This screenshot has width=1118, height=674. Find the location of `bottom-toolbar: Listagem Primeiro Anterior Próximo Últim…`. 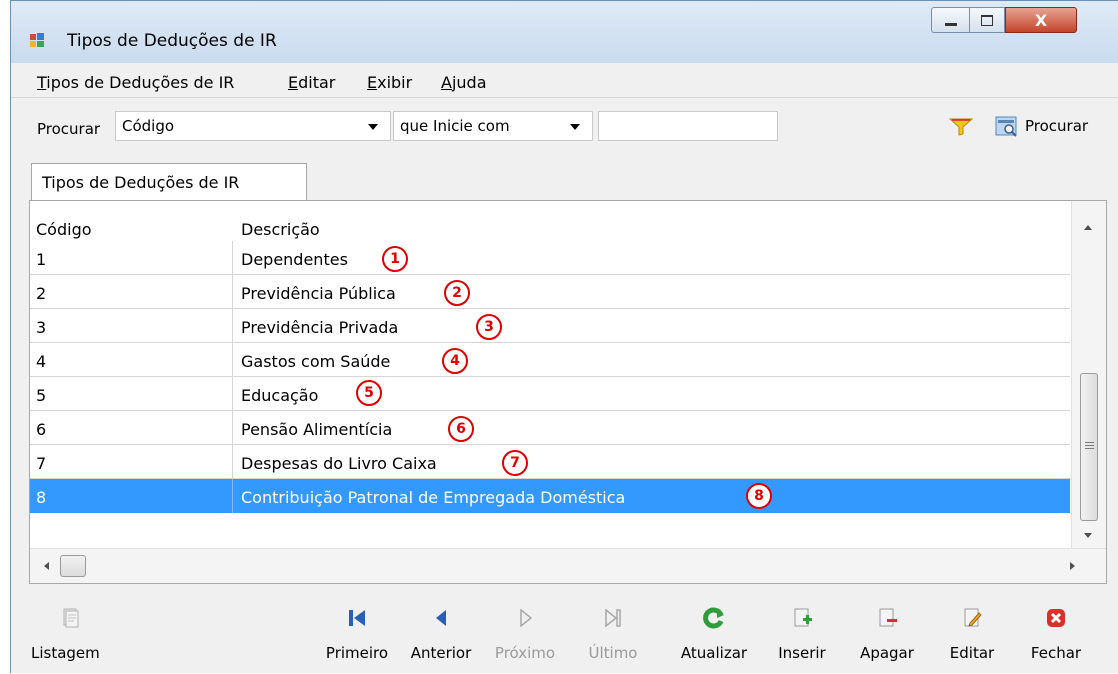

bottom-toolbar: Listagem Primeiro Anterior Próximo Últim… is located at coordinates (564, 632).